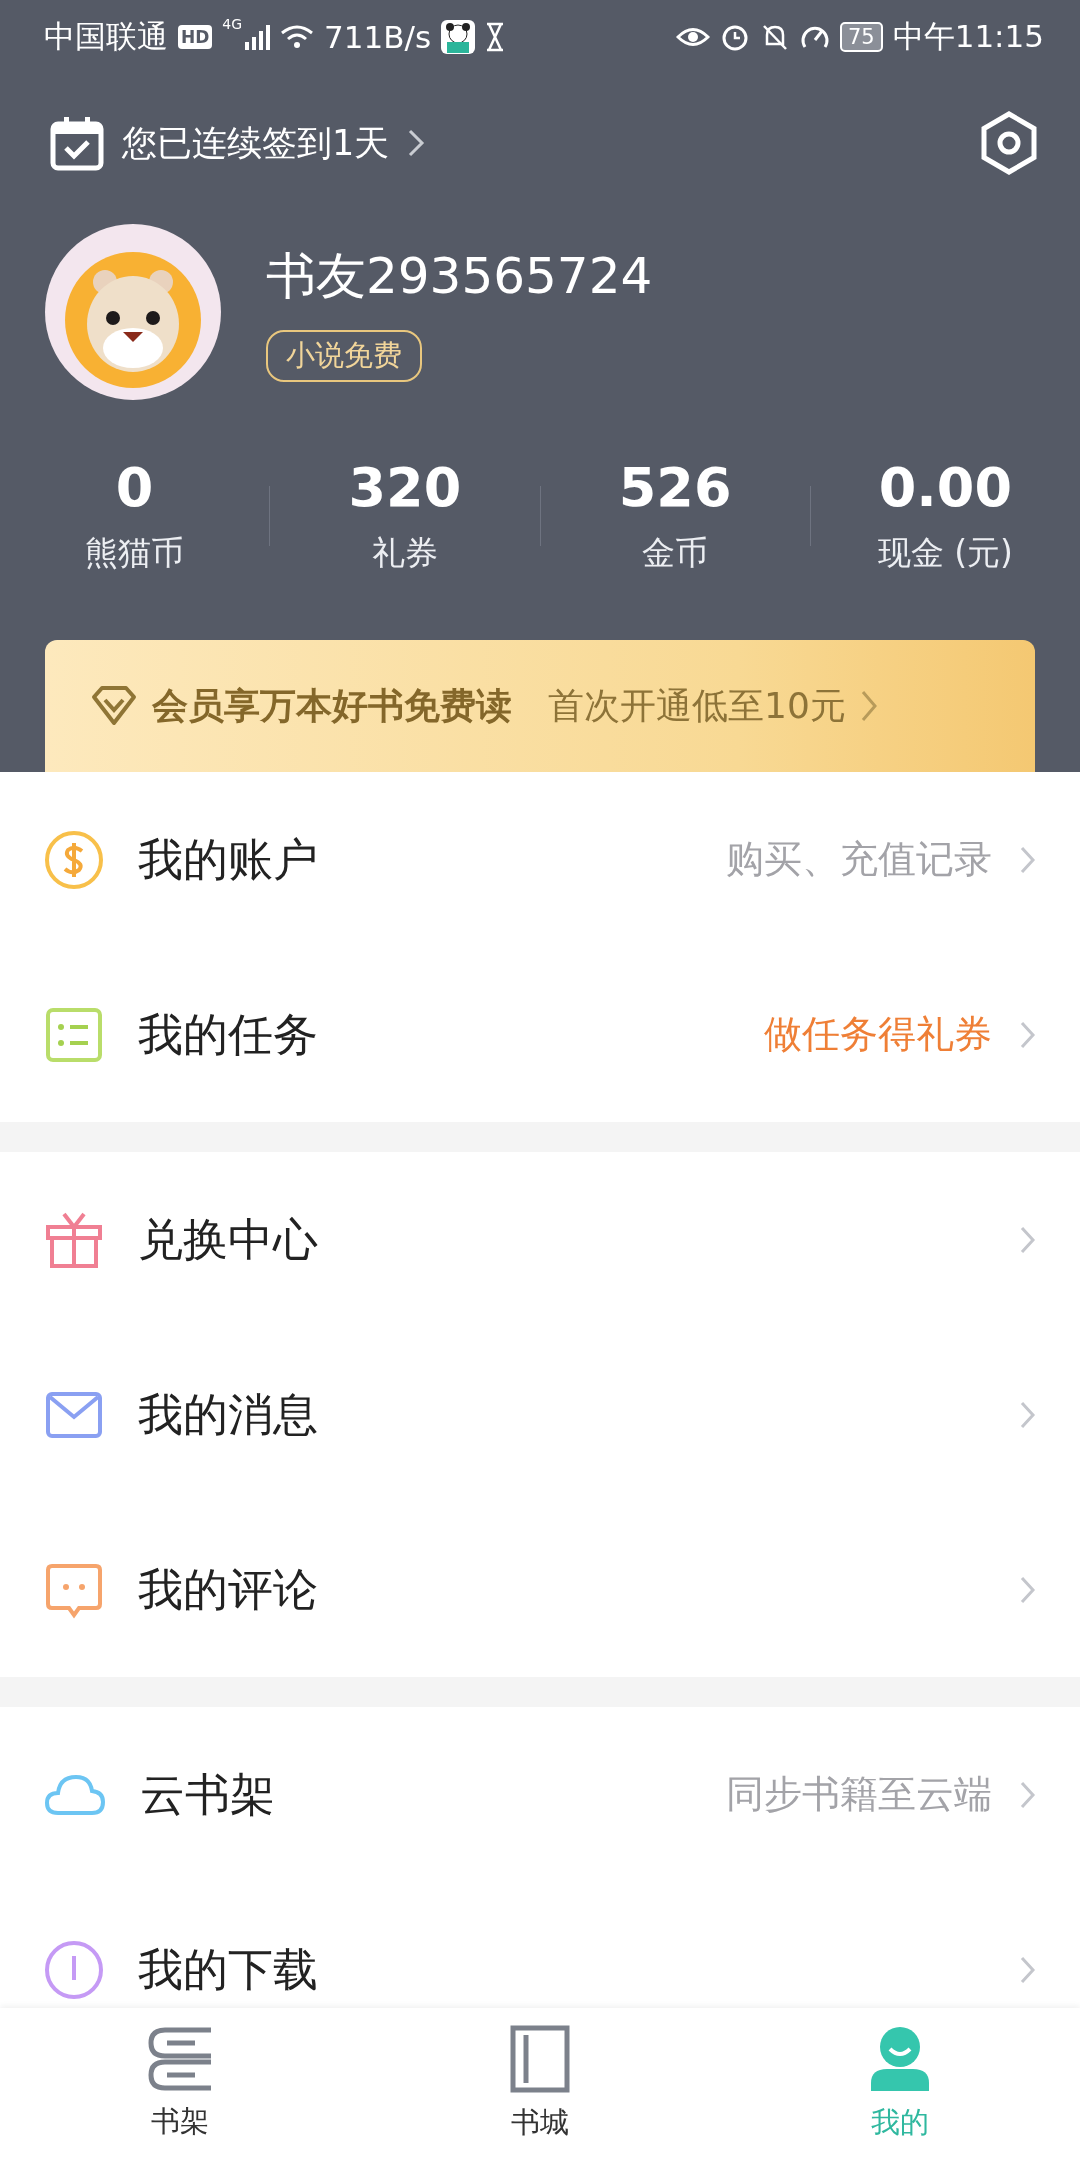 Image resolution: width=1080 pixels, height=2160 pixels. What do you see at coordinates (405, 487) in the screenshot?
I see `stat-value: 320` at bounding box center [405, 487].